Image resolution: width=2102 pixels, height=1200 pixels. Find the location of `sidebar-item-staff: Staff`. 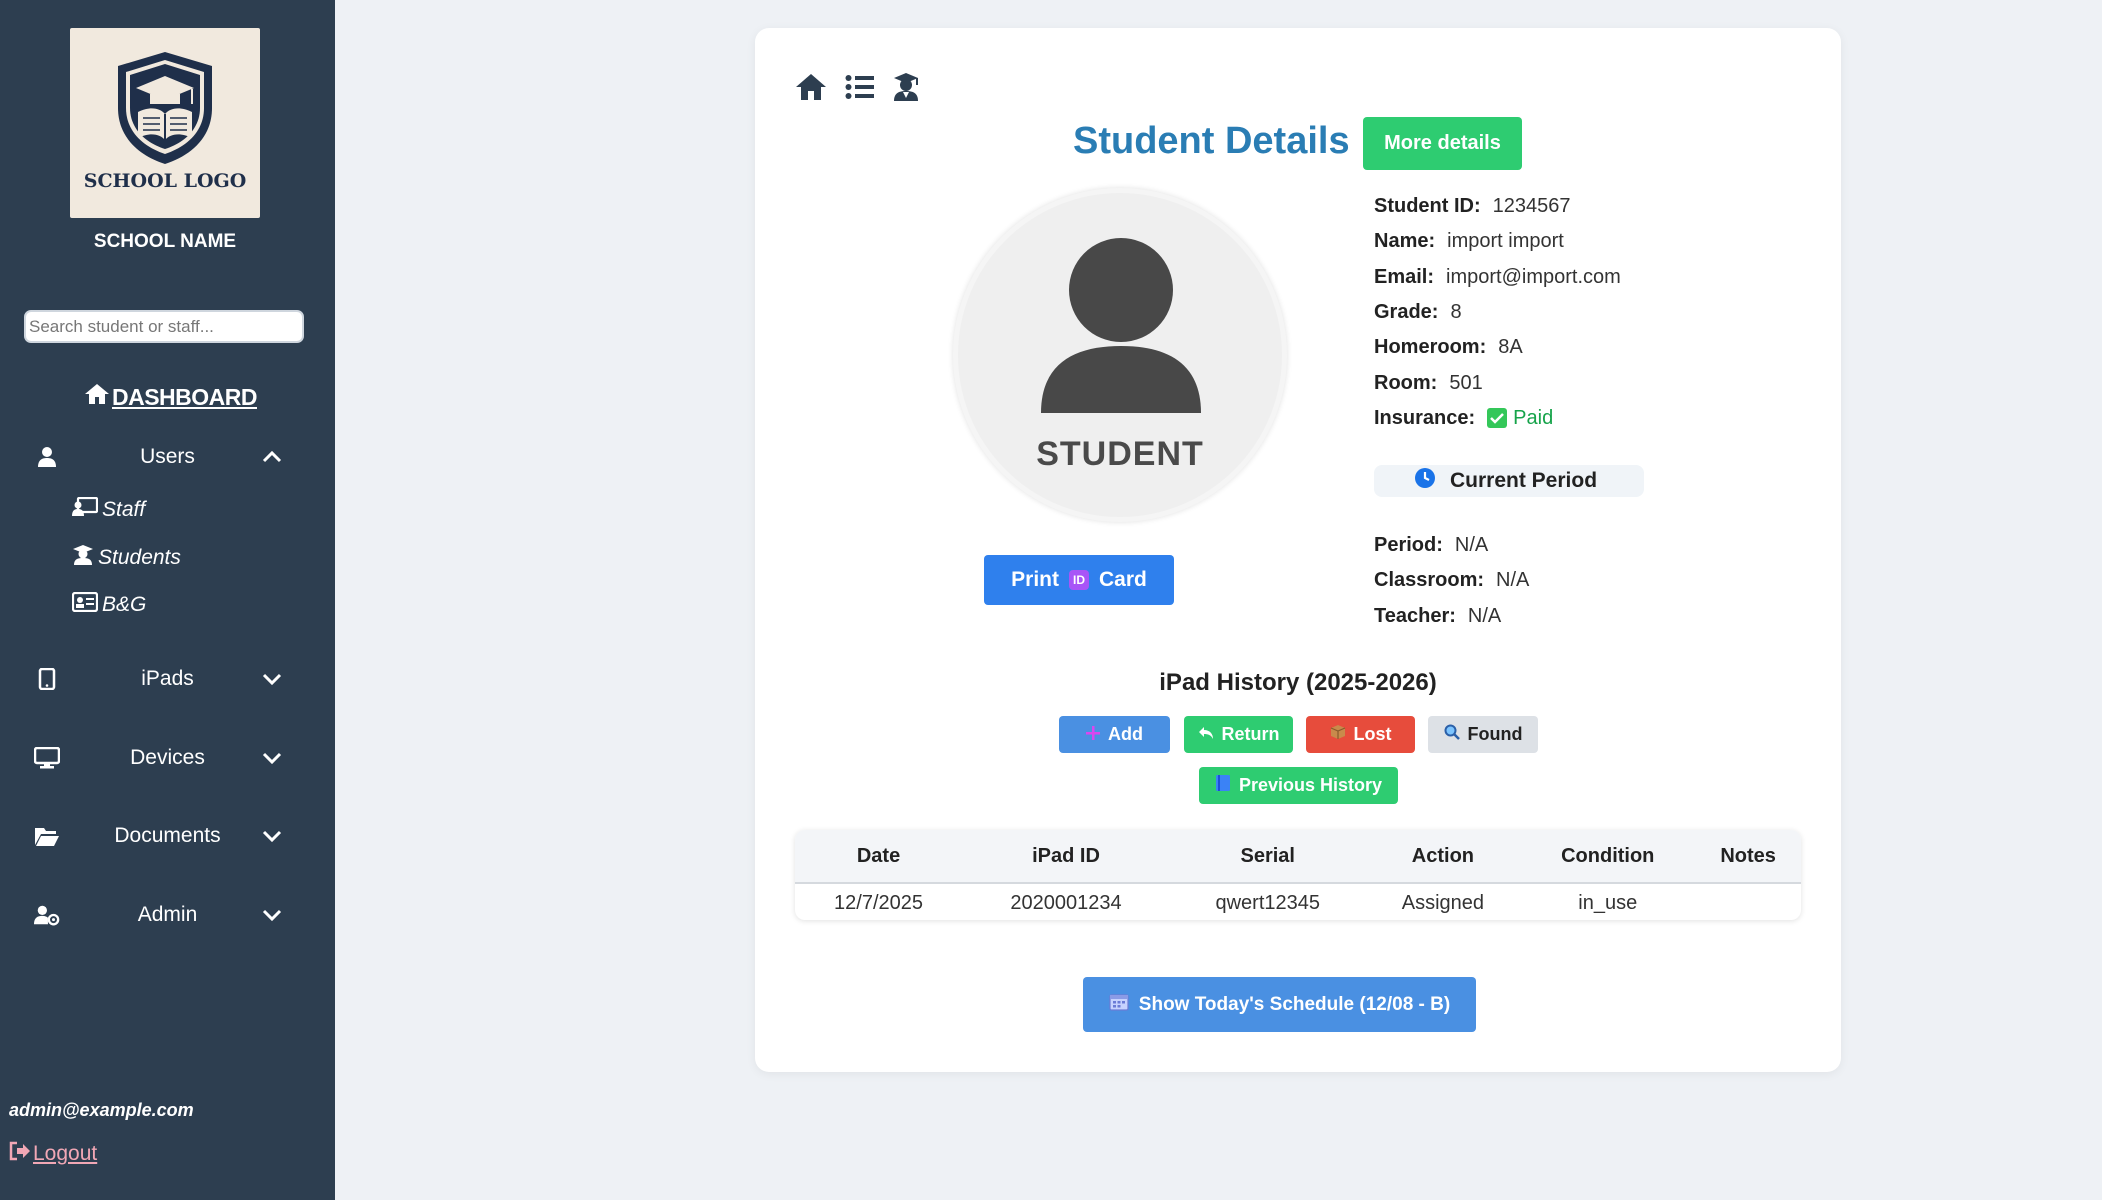

sidebar-item-staff: Staff is located at coordinates (108, 510).